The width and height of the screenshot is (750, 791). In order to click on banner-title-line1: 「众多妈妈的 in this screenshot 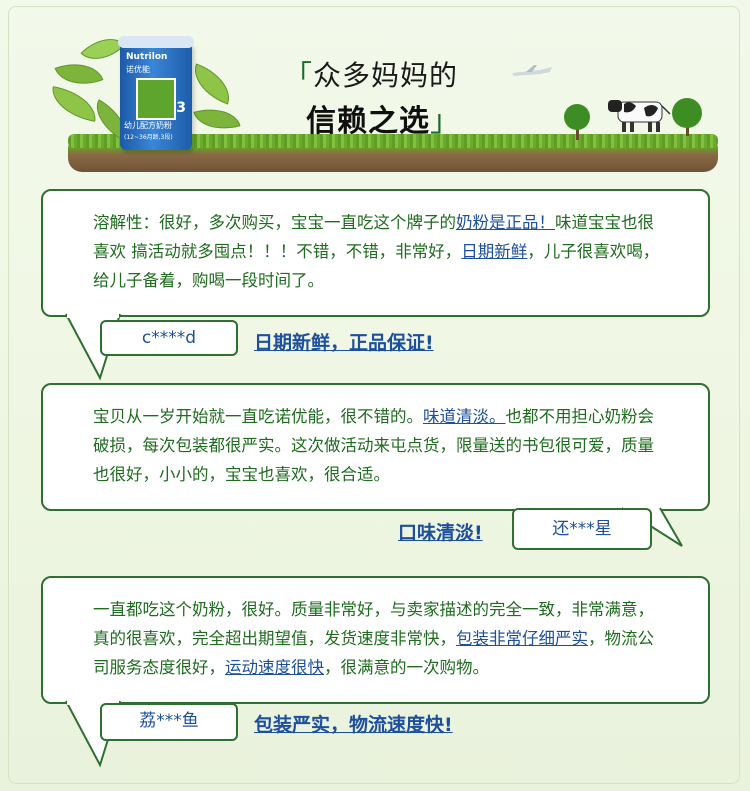, I will do `click(371, 75)`.